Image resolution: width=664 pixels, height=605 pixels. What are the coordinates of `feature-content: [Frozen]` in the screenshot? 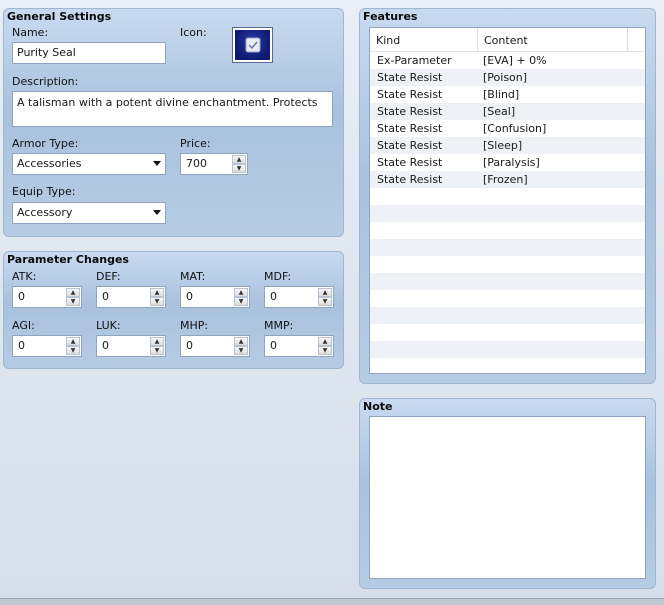 It's located at (505, 179).